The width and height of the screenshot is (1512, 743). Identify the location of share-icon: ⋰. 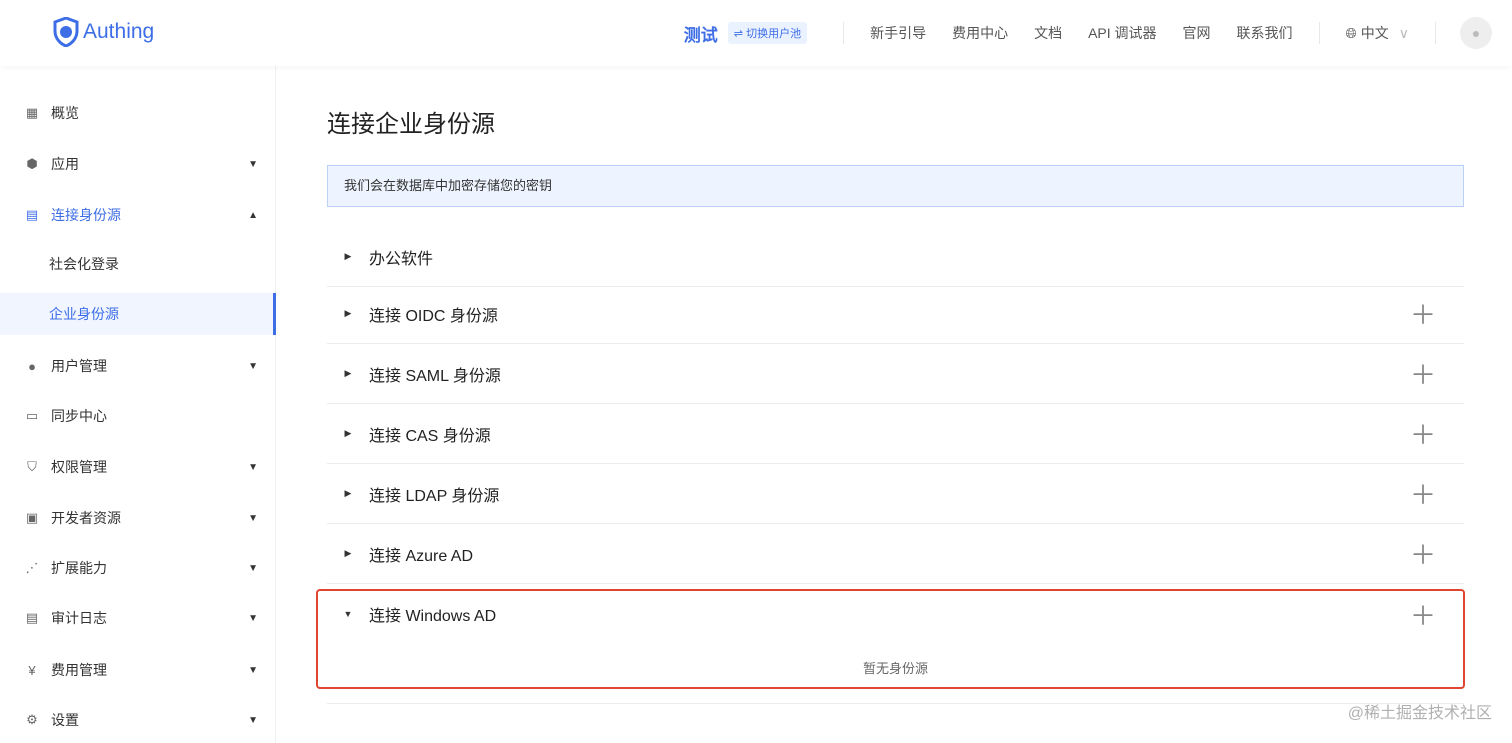
(32, 567).